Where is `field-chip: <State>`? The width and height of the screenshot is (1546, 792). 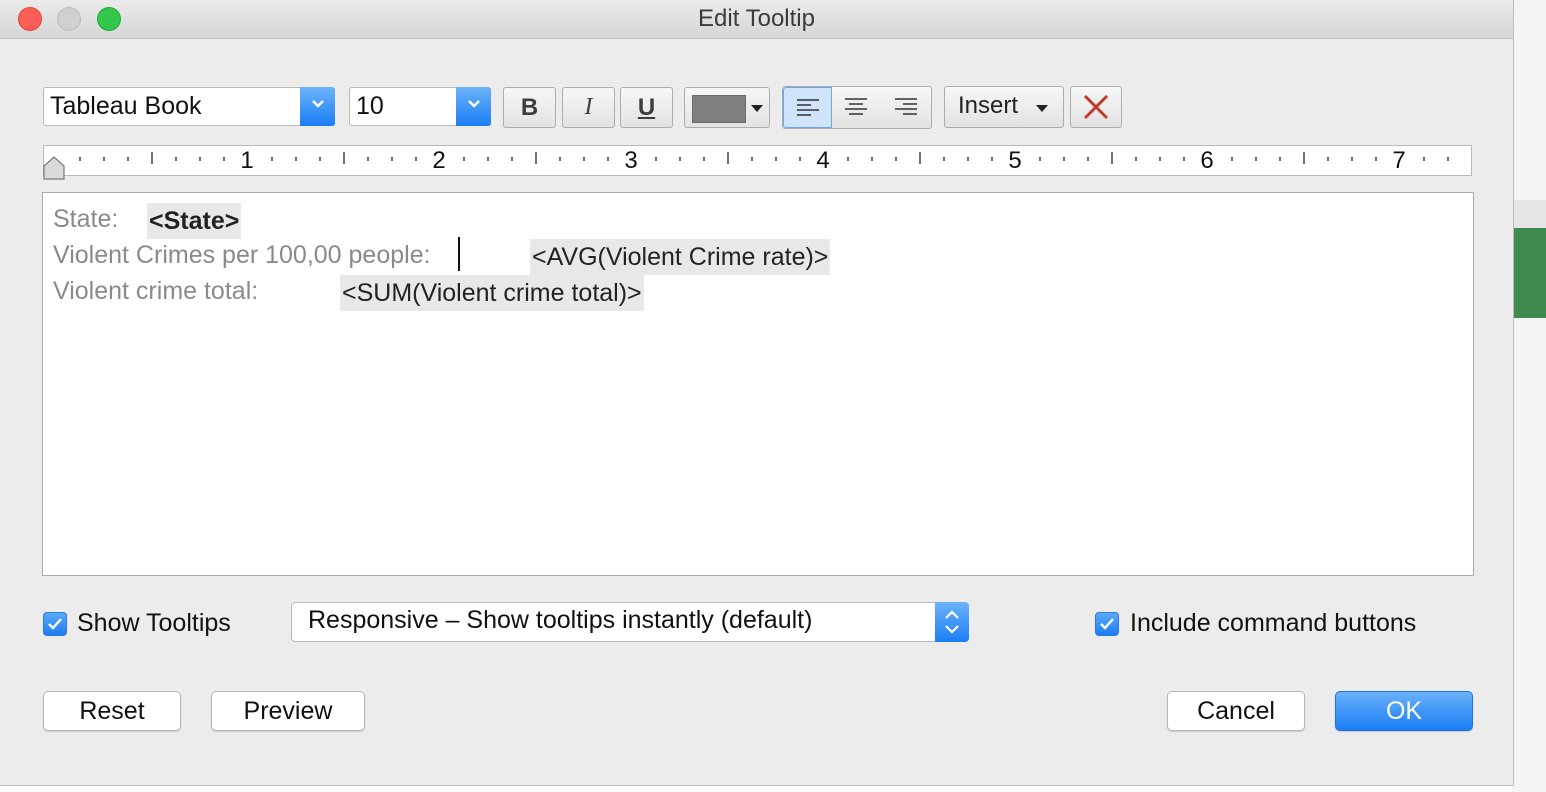
field-chip: <State> is located at coordinates (194, 221).